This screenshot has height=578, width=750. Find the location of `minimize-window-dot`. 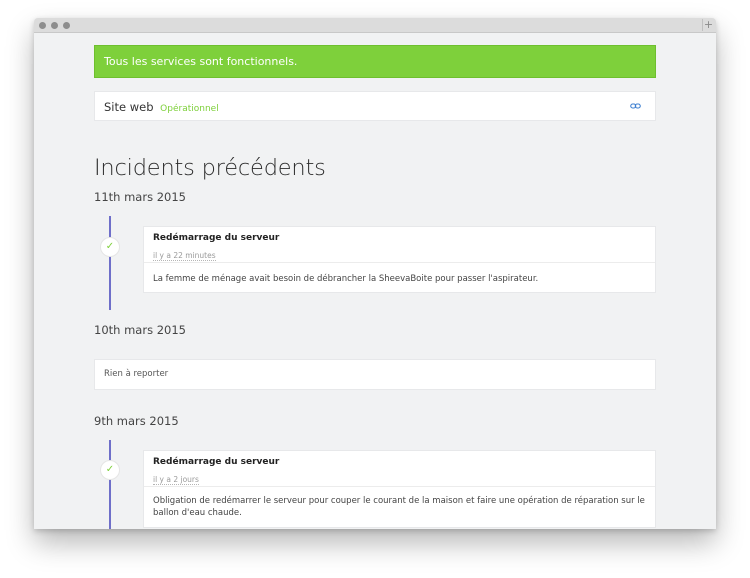

minimize-window-dot is located at coordinates (54, 25).